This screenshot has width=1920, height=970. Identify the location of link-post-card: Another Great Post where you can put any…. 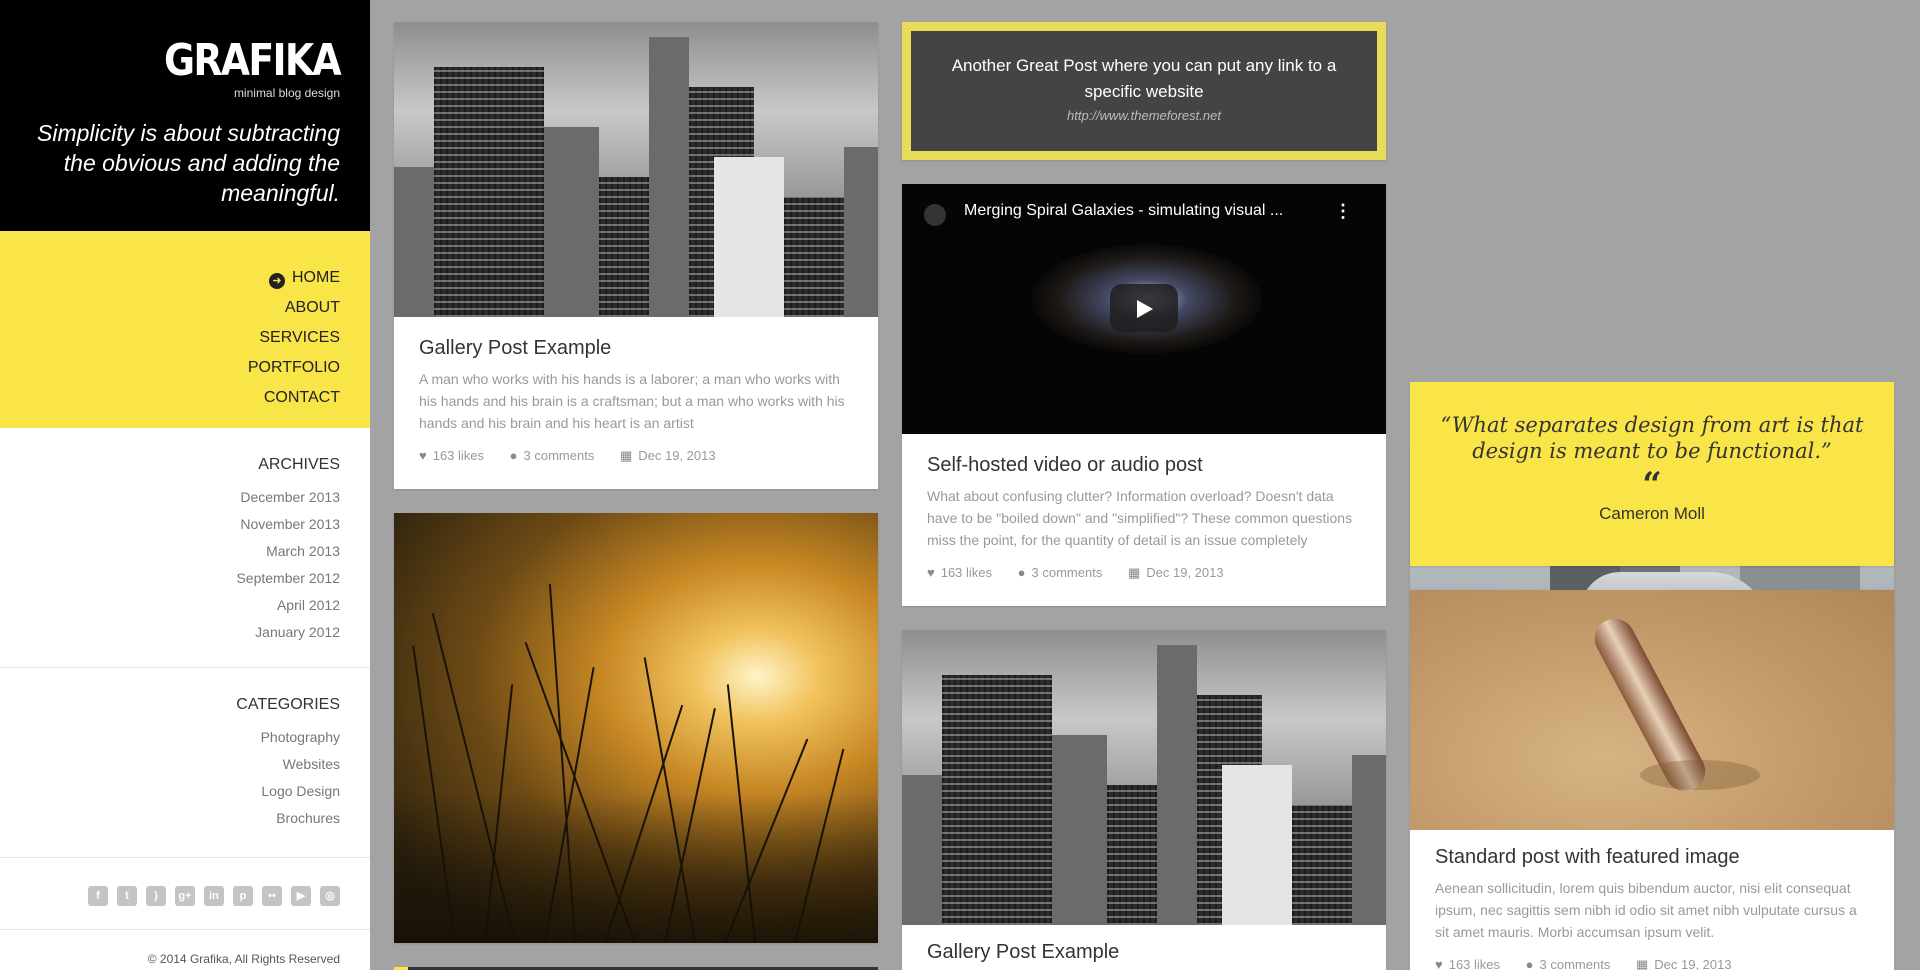
(1144, 91).